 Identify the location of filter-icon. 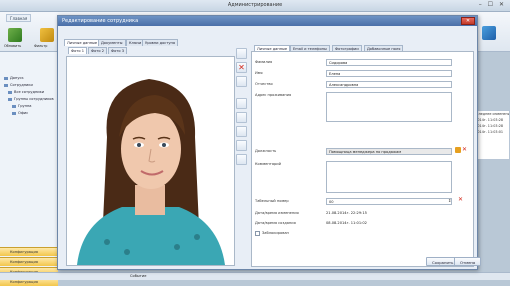
(47, 35).